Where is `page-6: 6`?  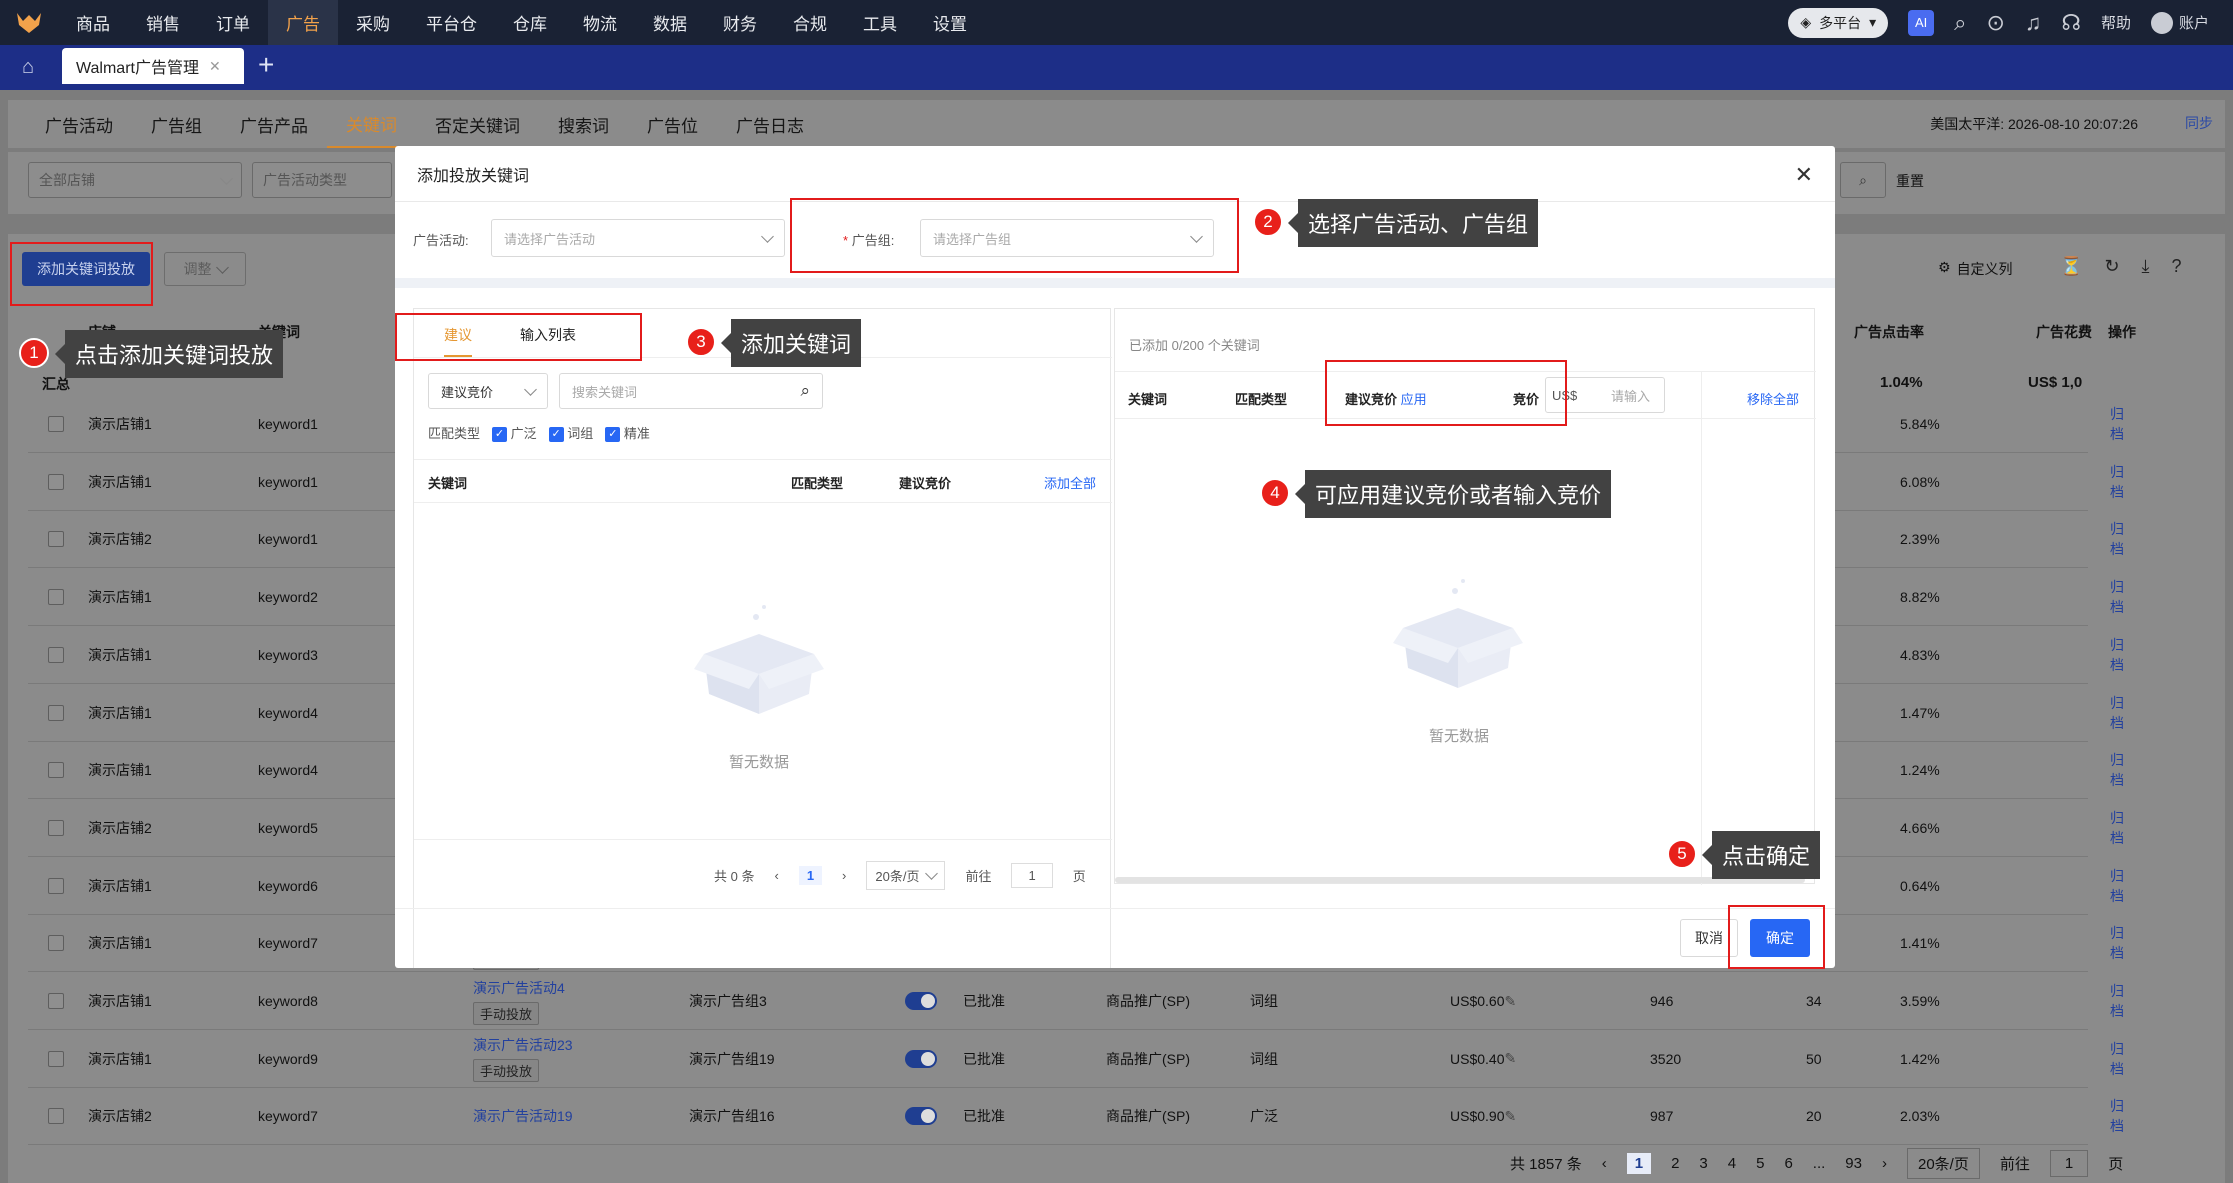 page-6: 6 is located at coordinates (1788, 1163).